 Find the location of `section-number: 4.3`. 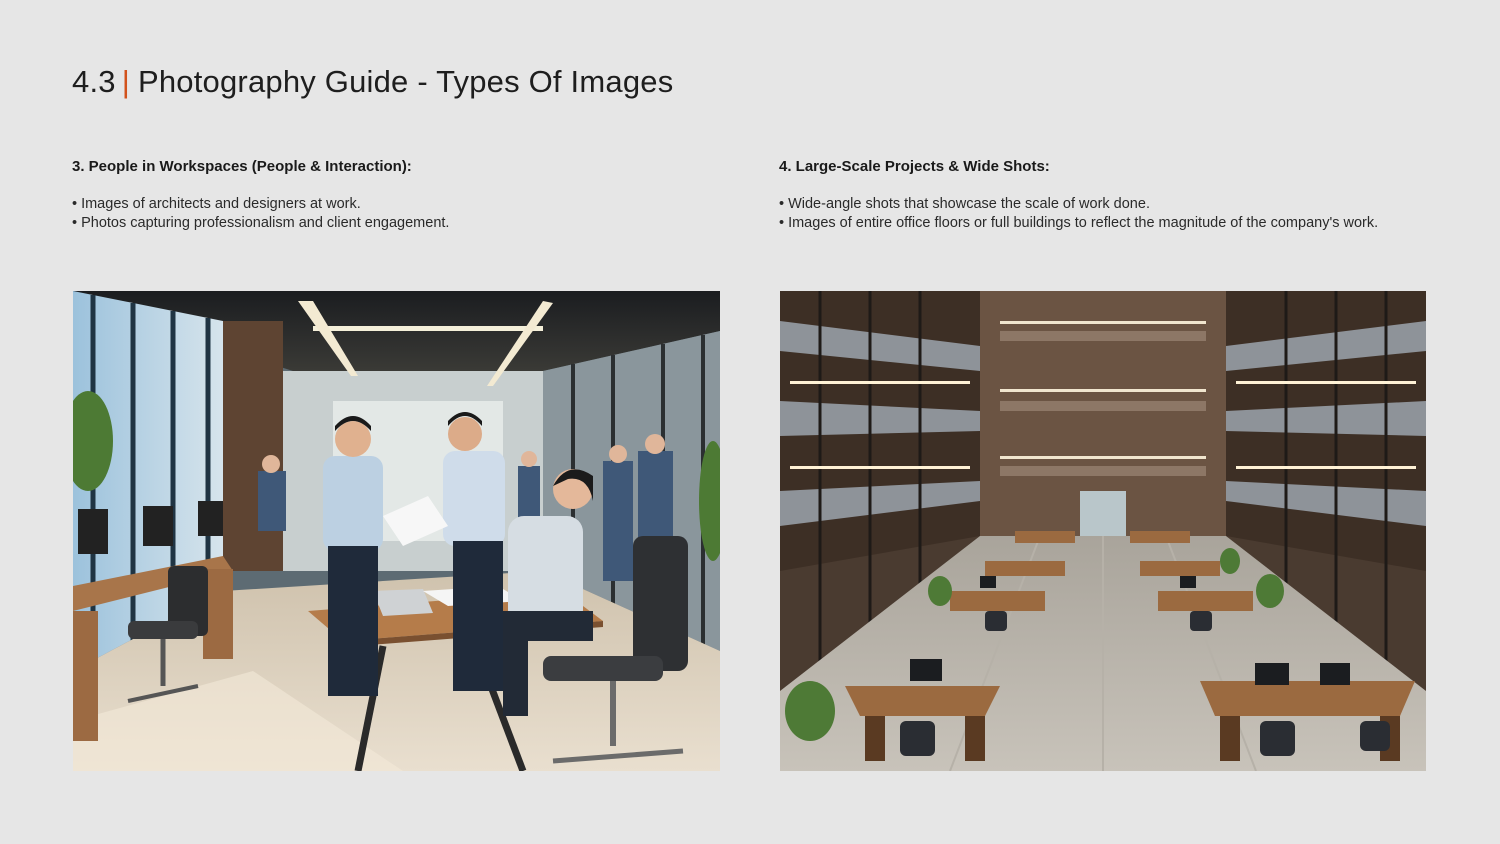

section-number: 4.3 is located at coordinates (94, 81).